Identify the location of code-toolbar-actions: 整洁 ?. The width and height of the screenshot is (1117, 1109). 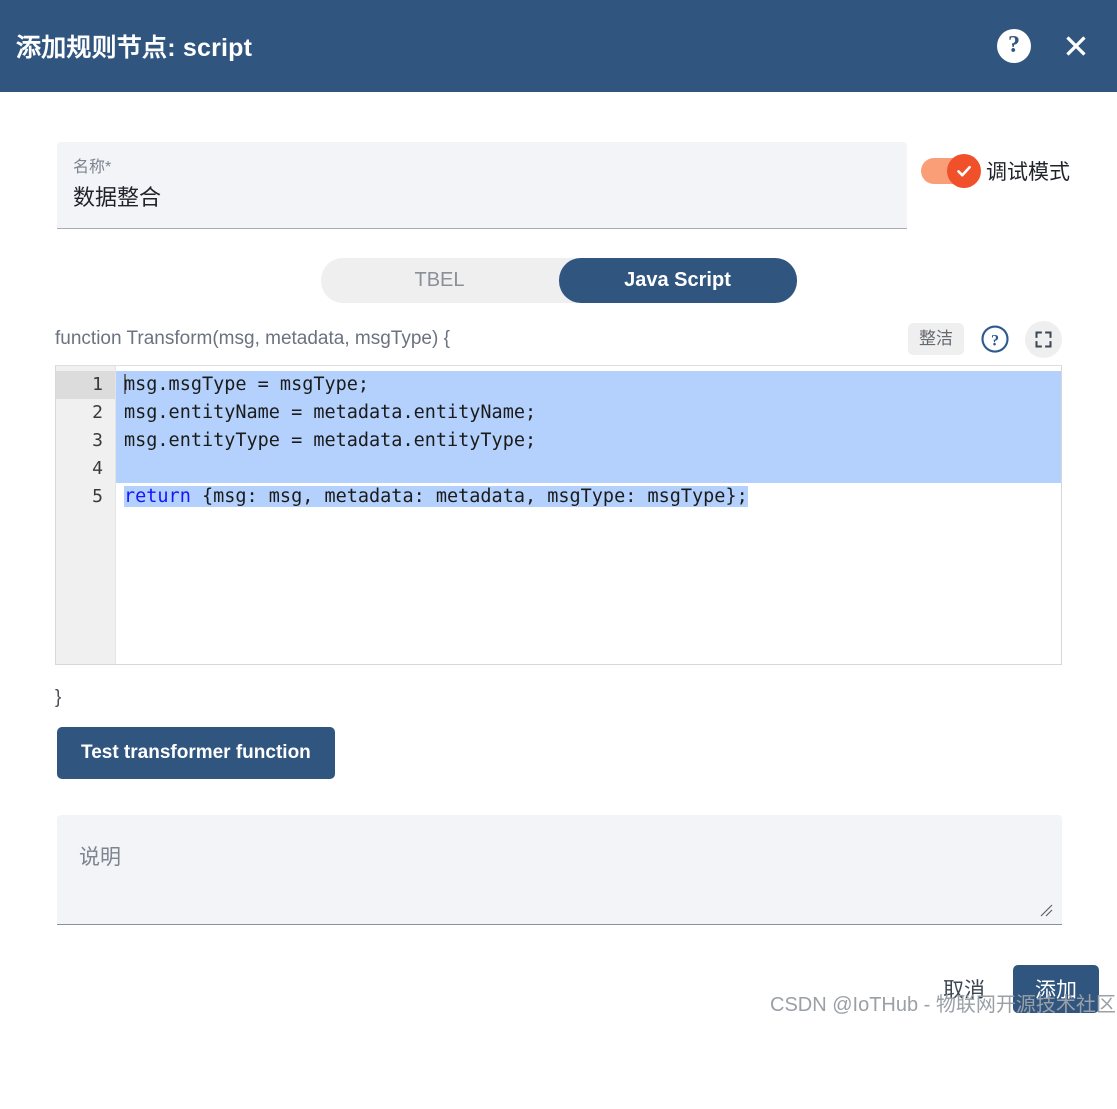
(985, 339).